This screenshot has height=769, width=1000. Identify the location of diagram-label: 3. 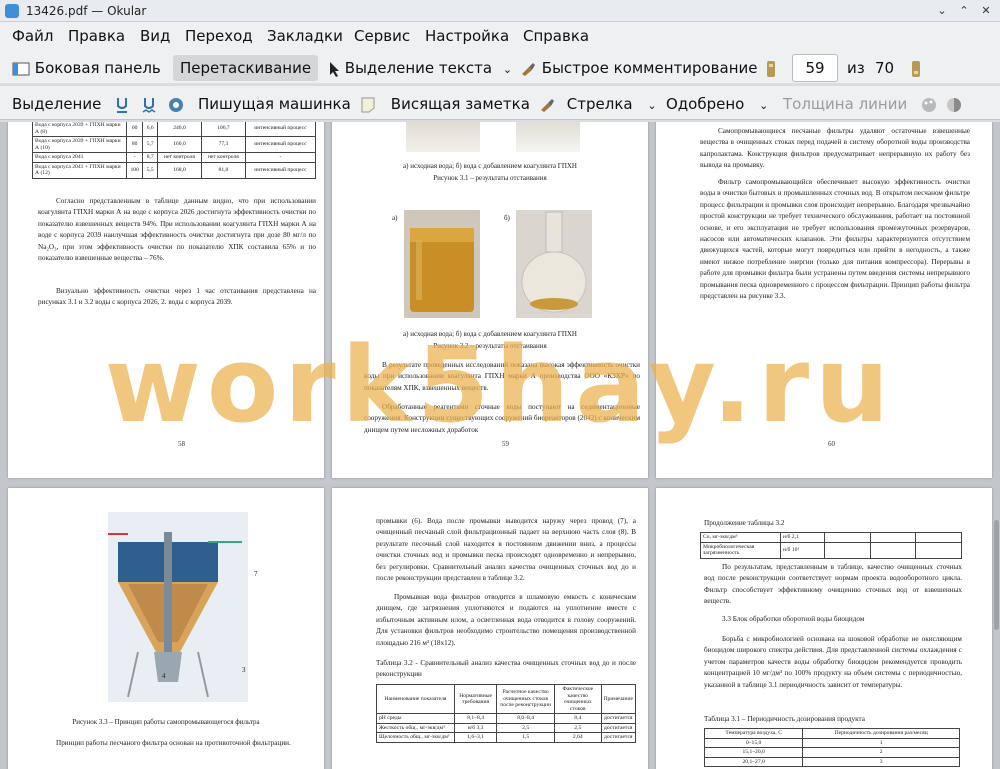
(244, 670).